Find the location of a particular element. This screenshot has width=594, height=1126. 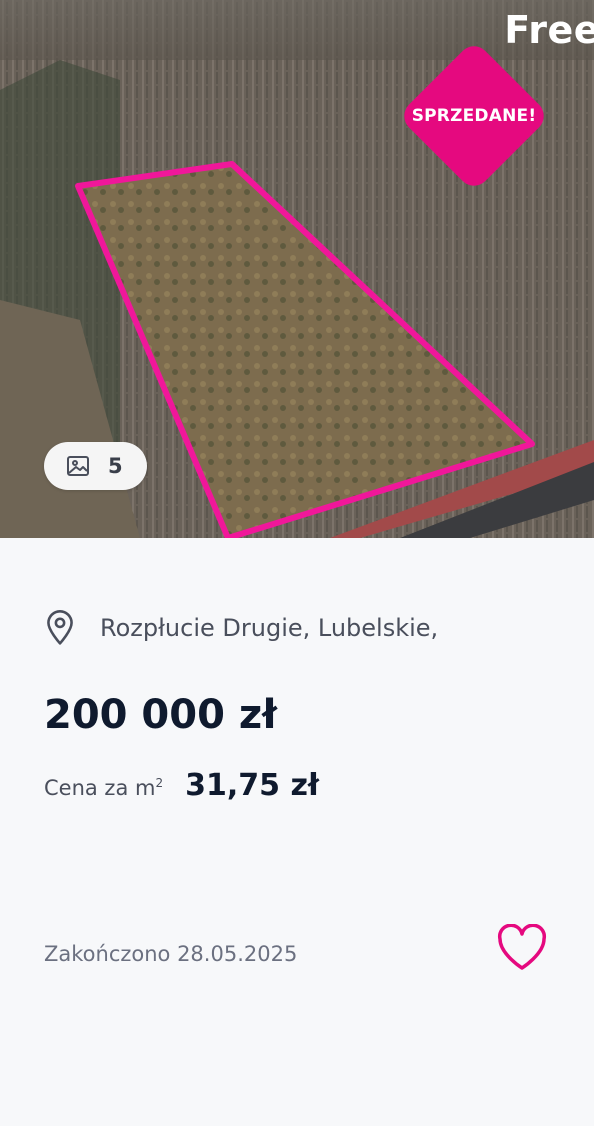

gallery-count: 5 is located at coordinates (115, 466).